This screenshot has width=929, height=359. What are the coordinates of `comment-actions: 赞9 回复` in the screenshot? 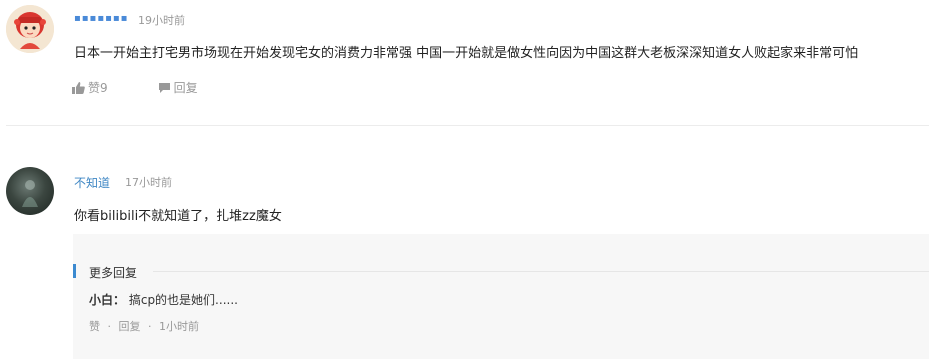 It's located at (160, 87).